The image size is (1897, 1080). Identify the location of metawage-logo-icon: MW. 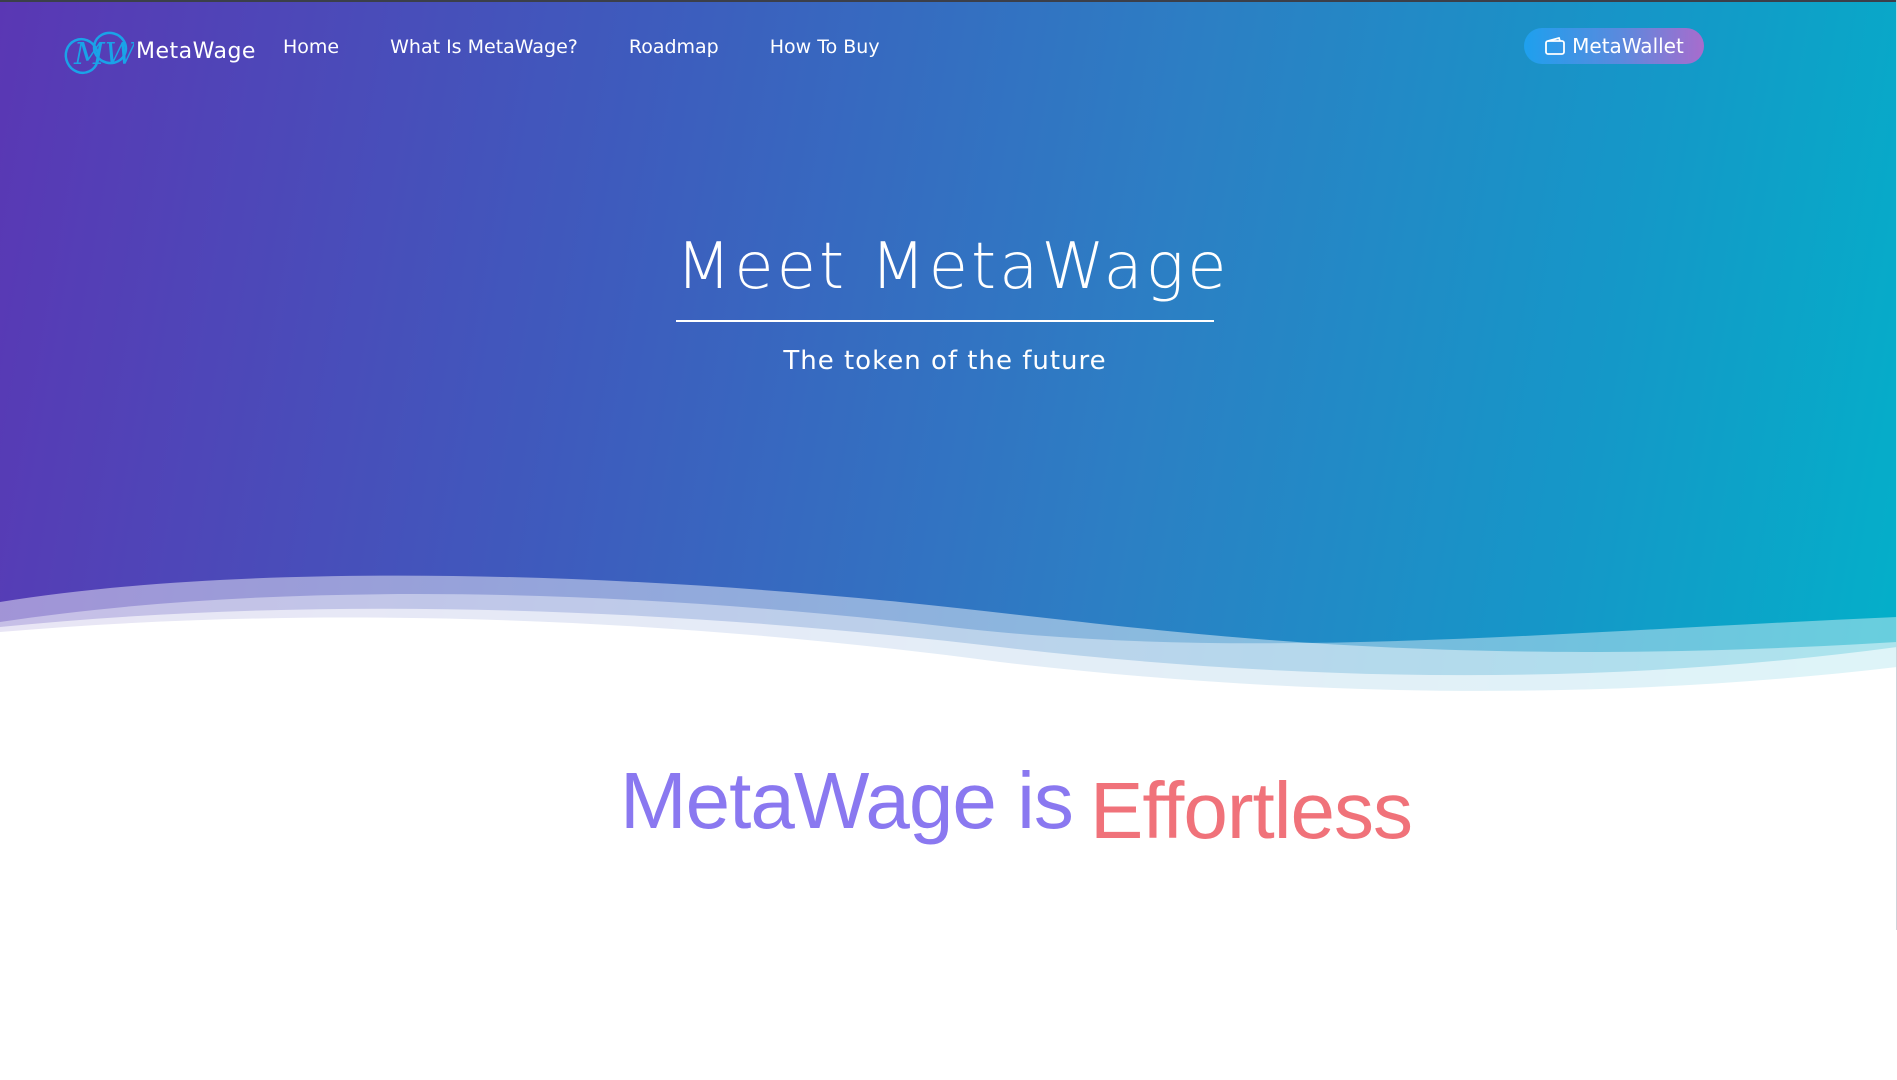
(99, 53).